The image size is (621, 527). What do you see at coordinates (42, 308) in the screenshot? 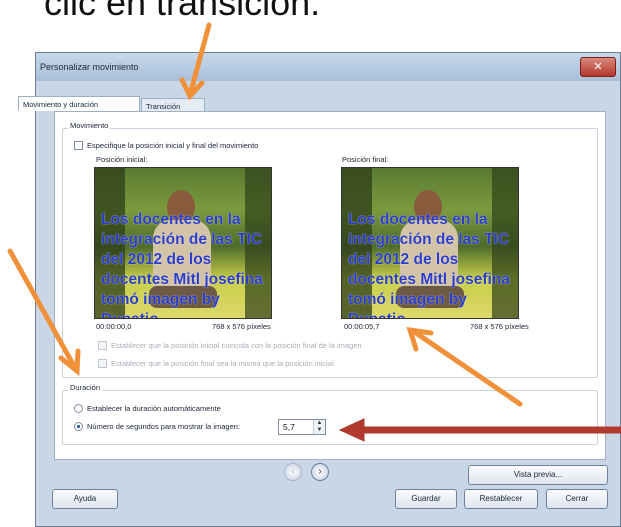
I see `arrow-to-duration` at bounding box center [42, 308].